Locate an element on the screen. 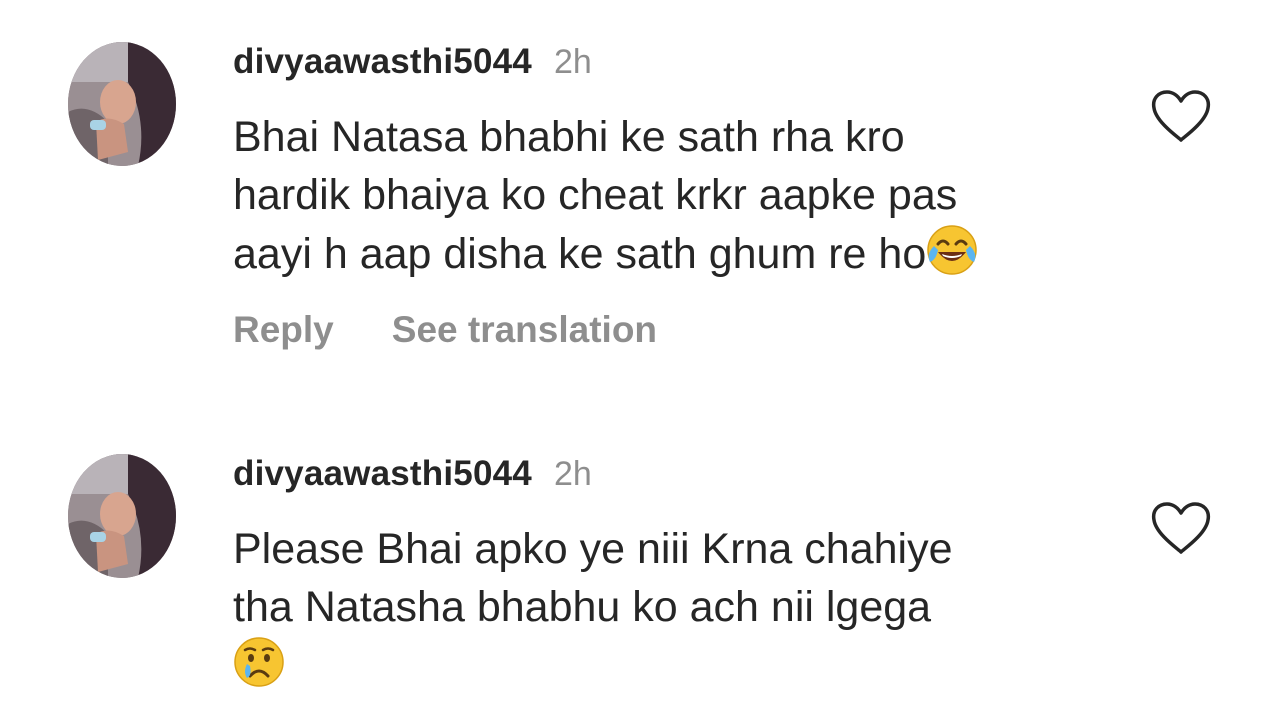 This screenshot has width=1280, height=720. comment-actions: Reply See translation is located at coordinates (445, 330).